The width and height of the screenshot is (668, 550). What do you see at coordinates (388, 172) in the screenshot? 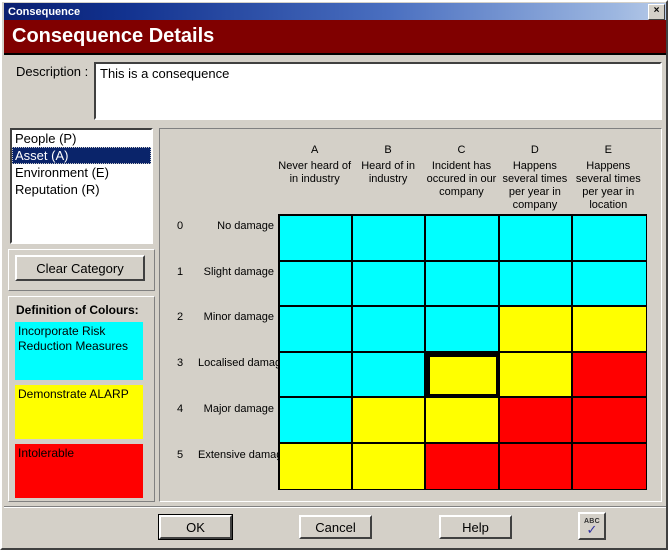
I see `matrix-column-description: Heard of in industry` at bounding box center [388, 172].